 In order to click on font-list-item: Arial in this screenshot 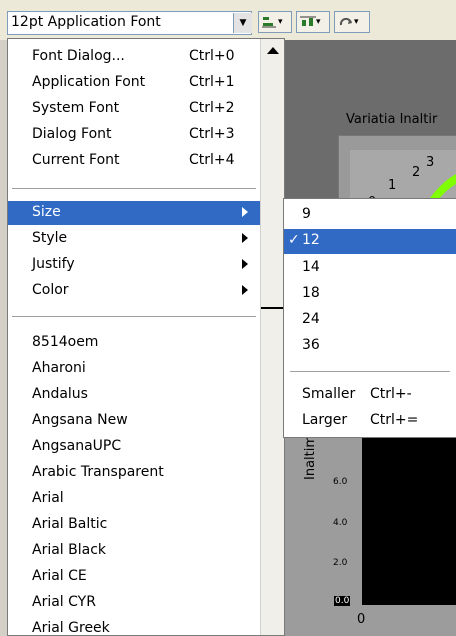, I will do `click(48, 498)`.